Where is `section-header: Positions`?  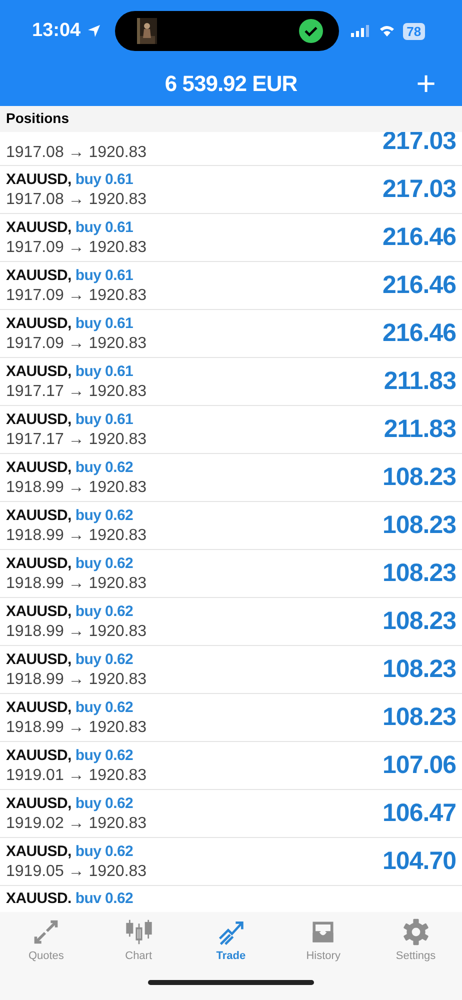
section-header: Positions is located at coordinates (231, 119).